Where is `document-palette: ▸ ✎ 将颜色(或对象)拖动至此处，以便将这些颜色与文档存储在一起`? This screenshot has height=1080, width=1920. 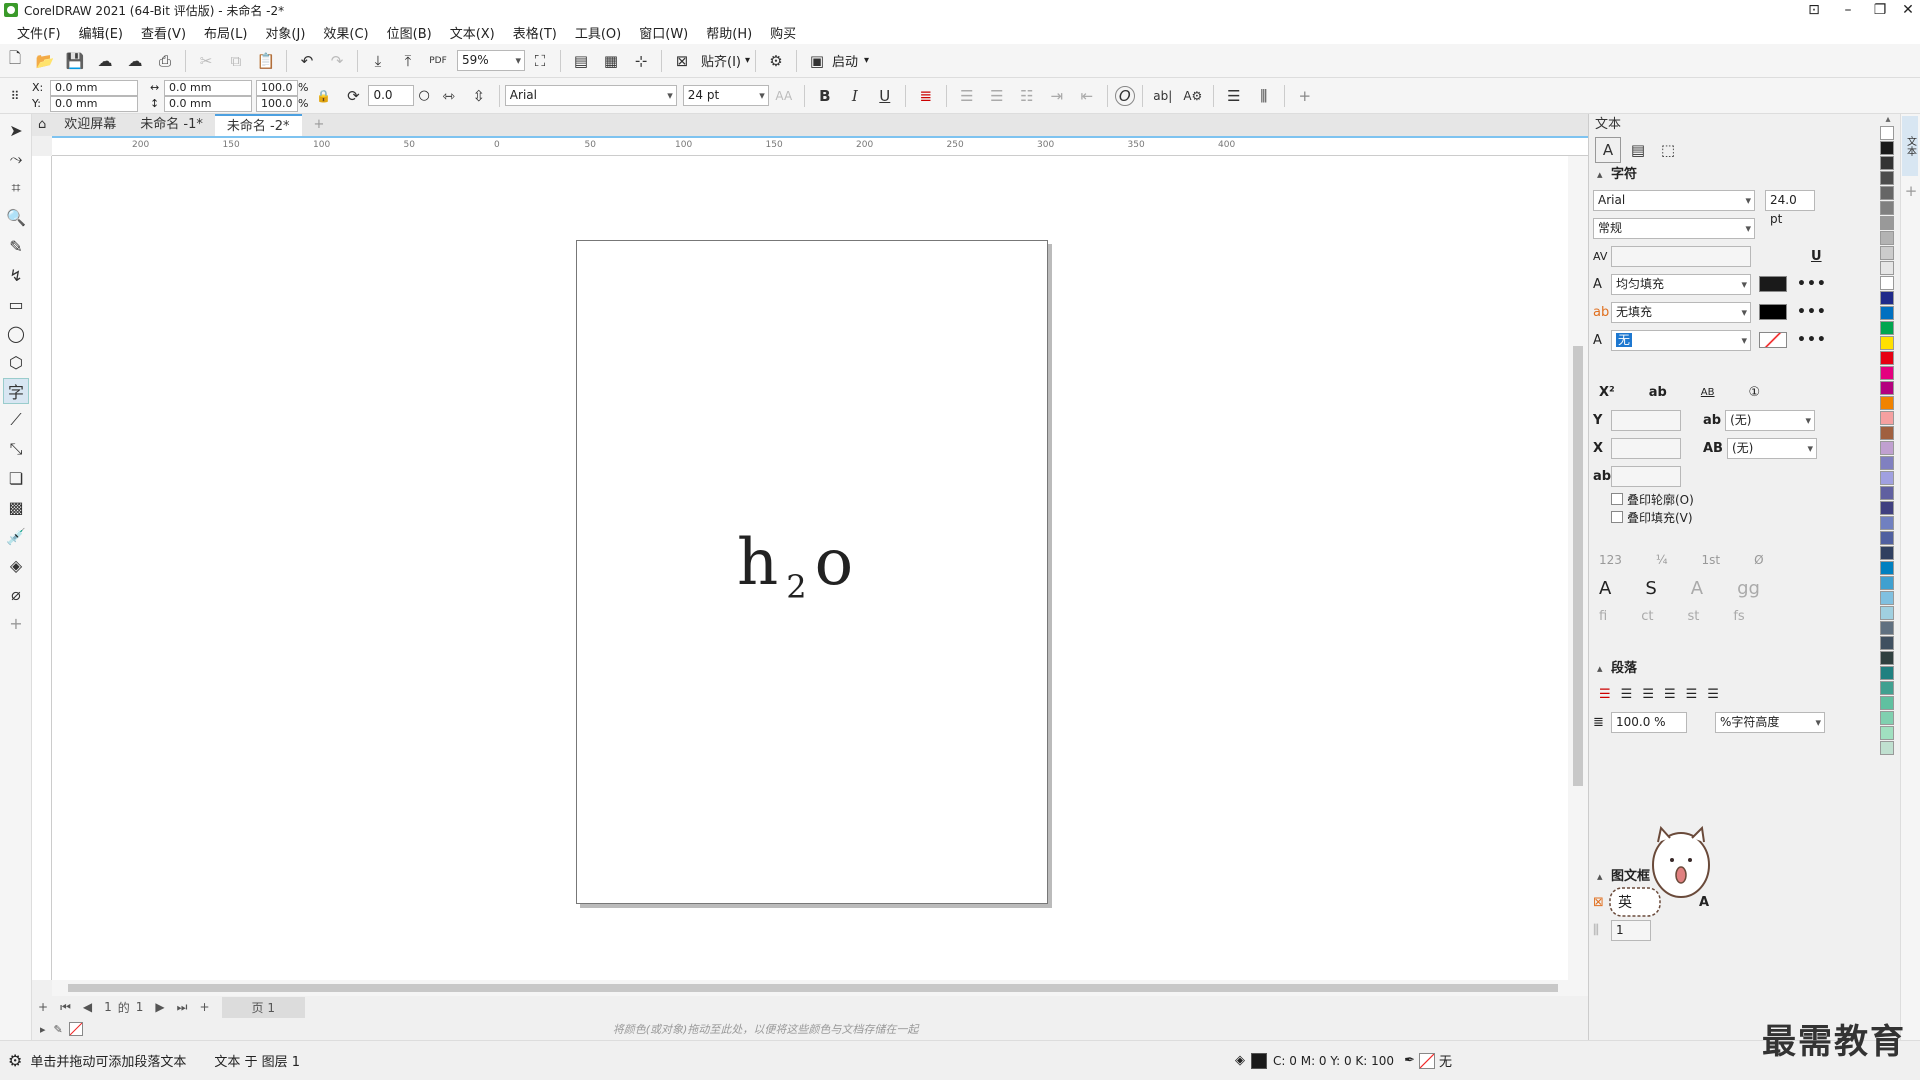 document-palette: ▸ ✎ 将颜色(或对象)拖动至此处，以便将这些颜色与文档存储在一起 is located at coordinates (810, 1029).